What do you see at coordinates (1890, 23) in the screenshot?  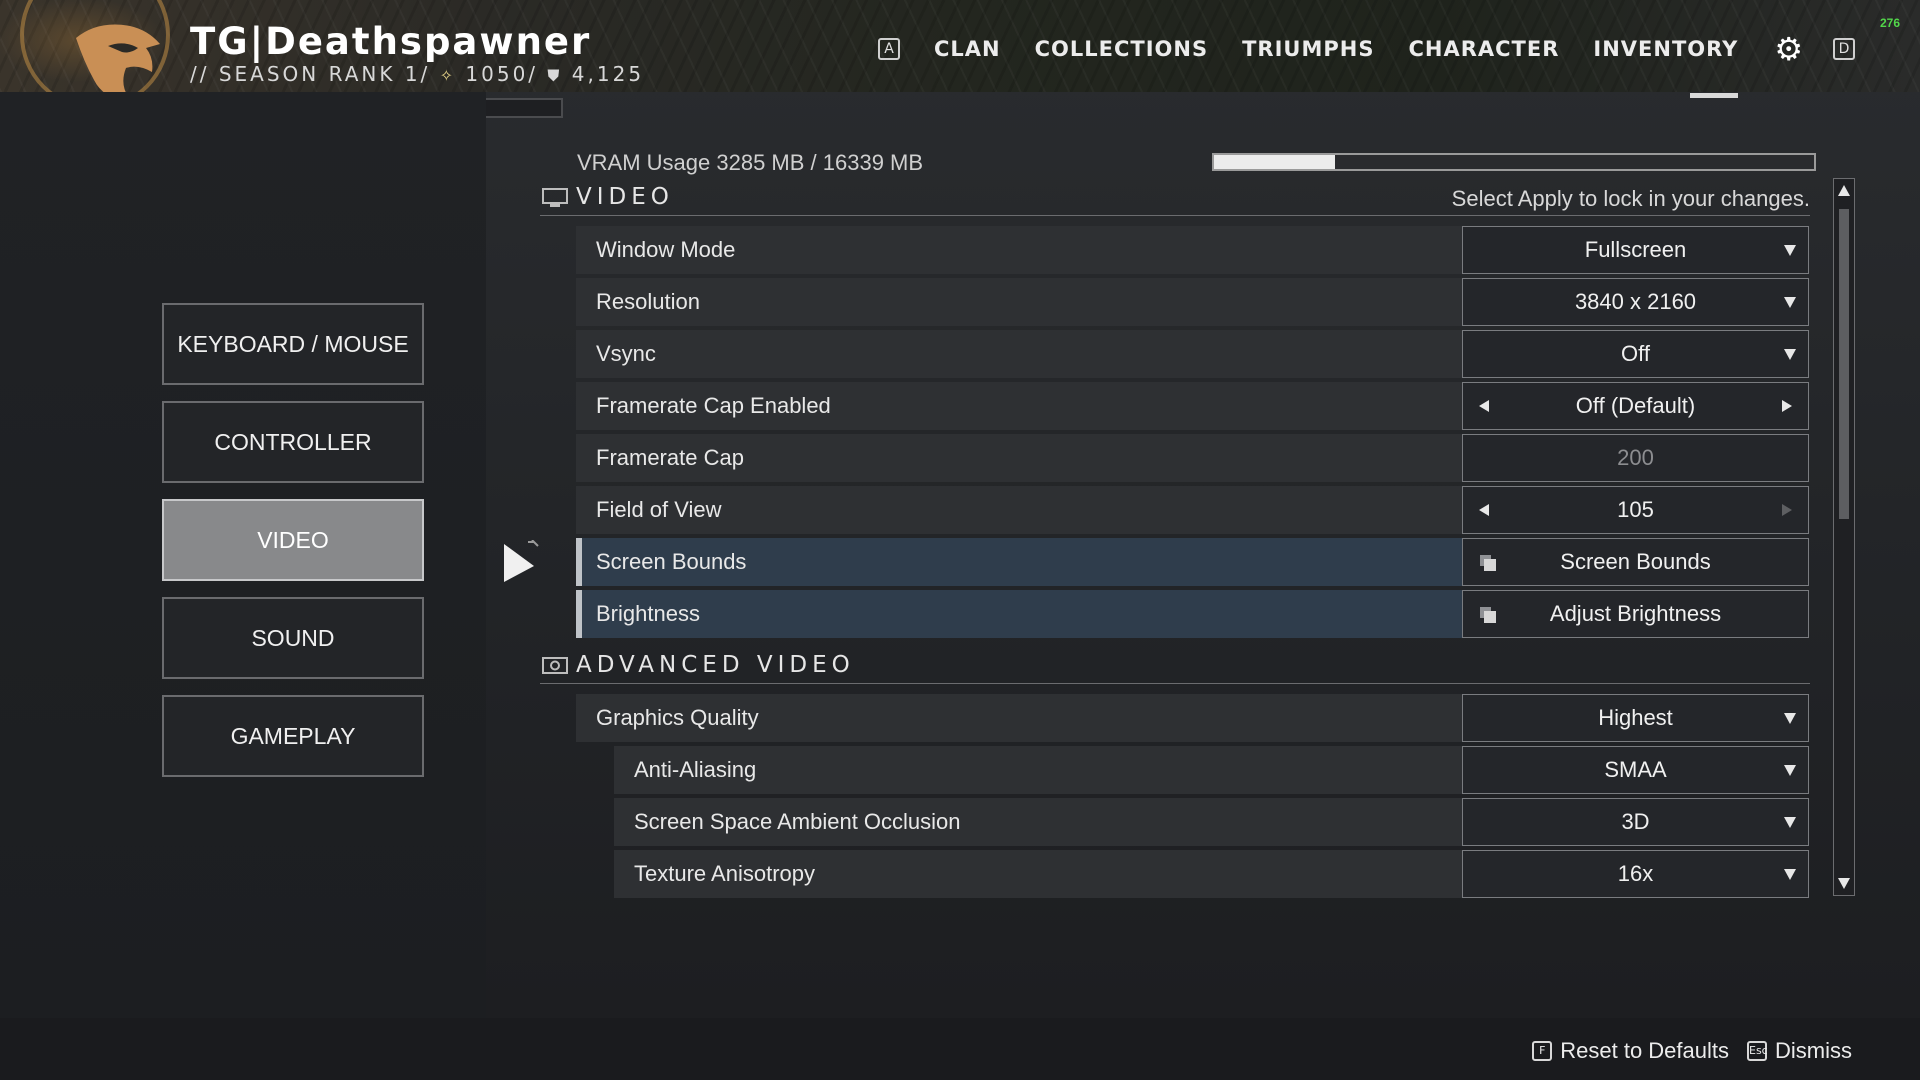 I see `fps-counter: 276` at bounding box center [1890, 23].